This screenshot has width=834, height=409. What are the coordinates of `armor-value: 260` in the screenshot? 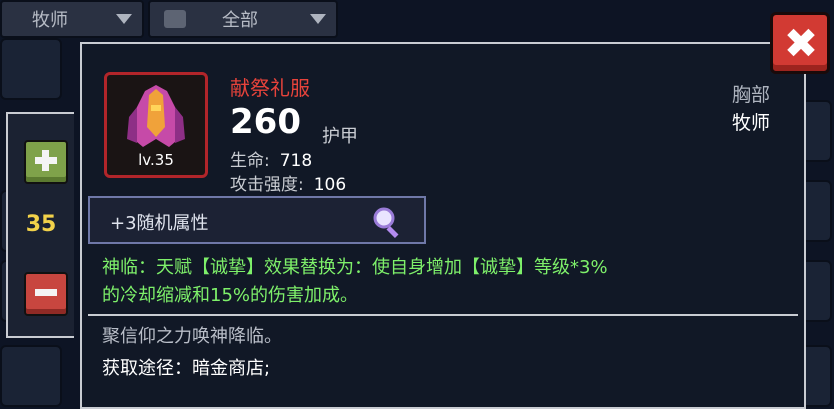 It's located at (265, 122).